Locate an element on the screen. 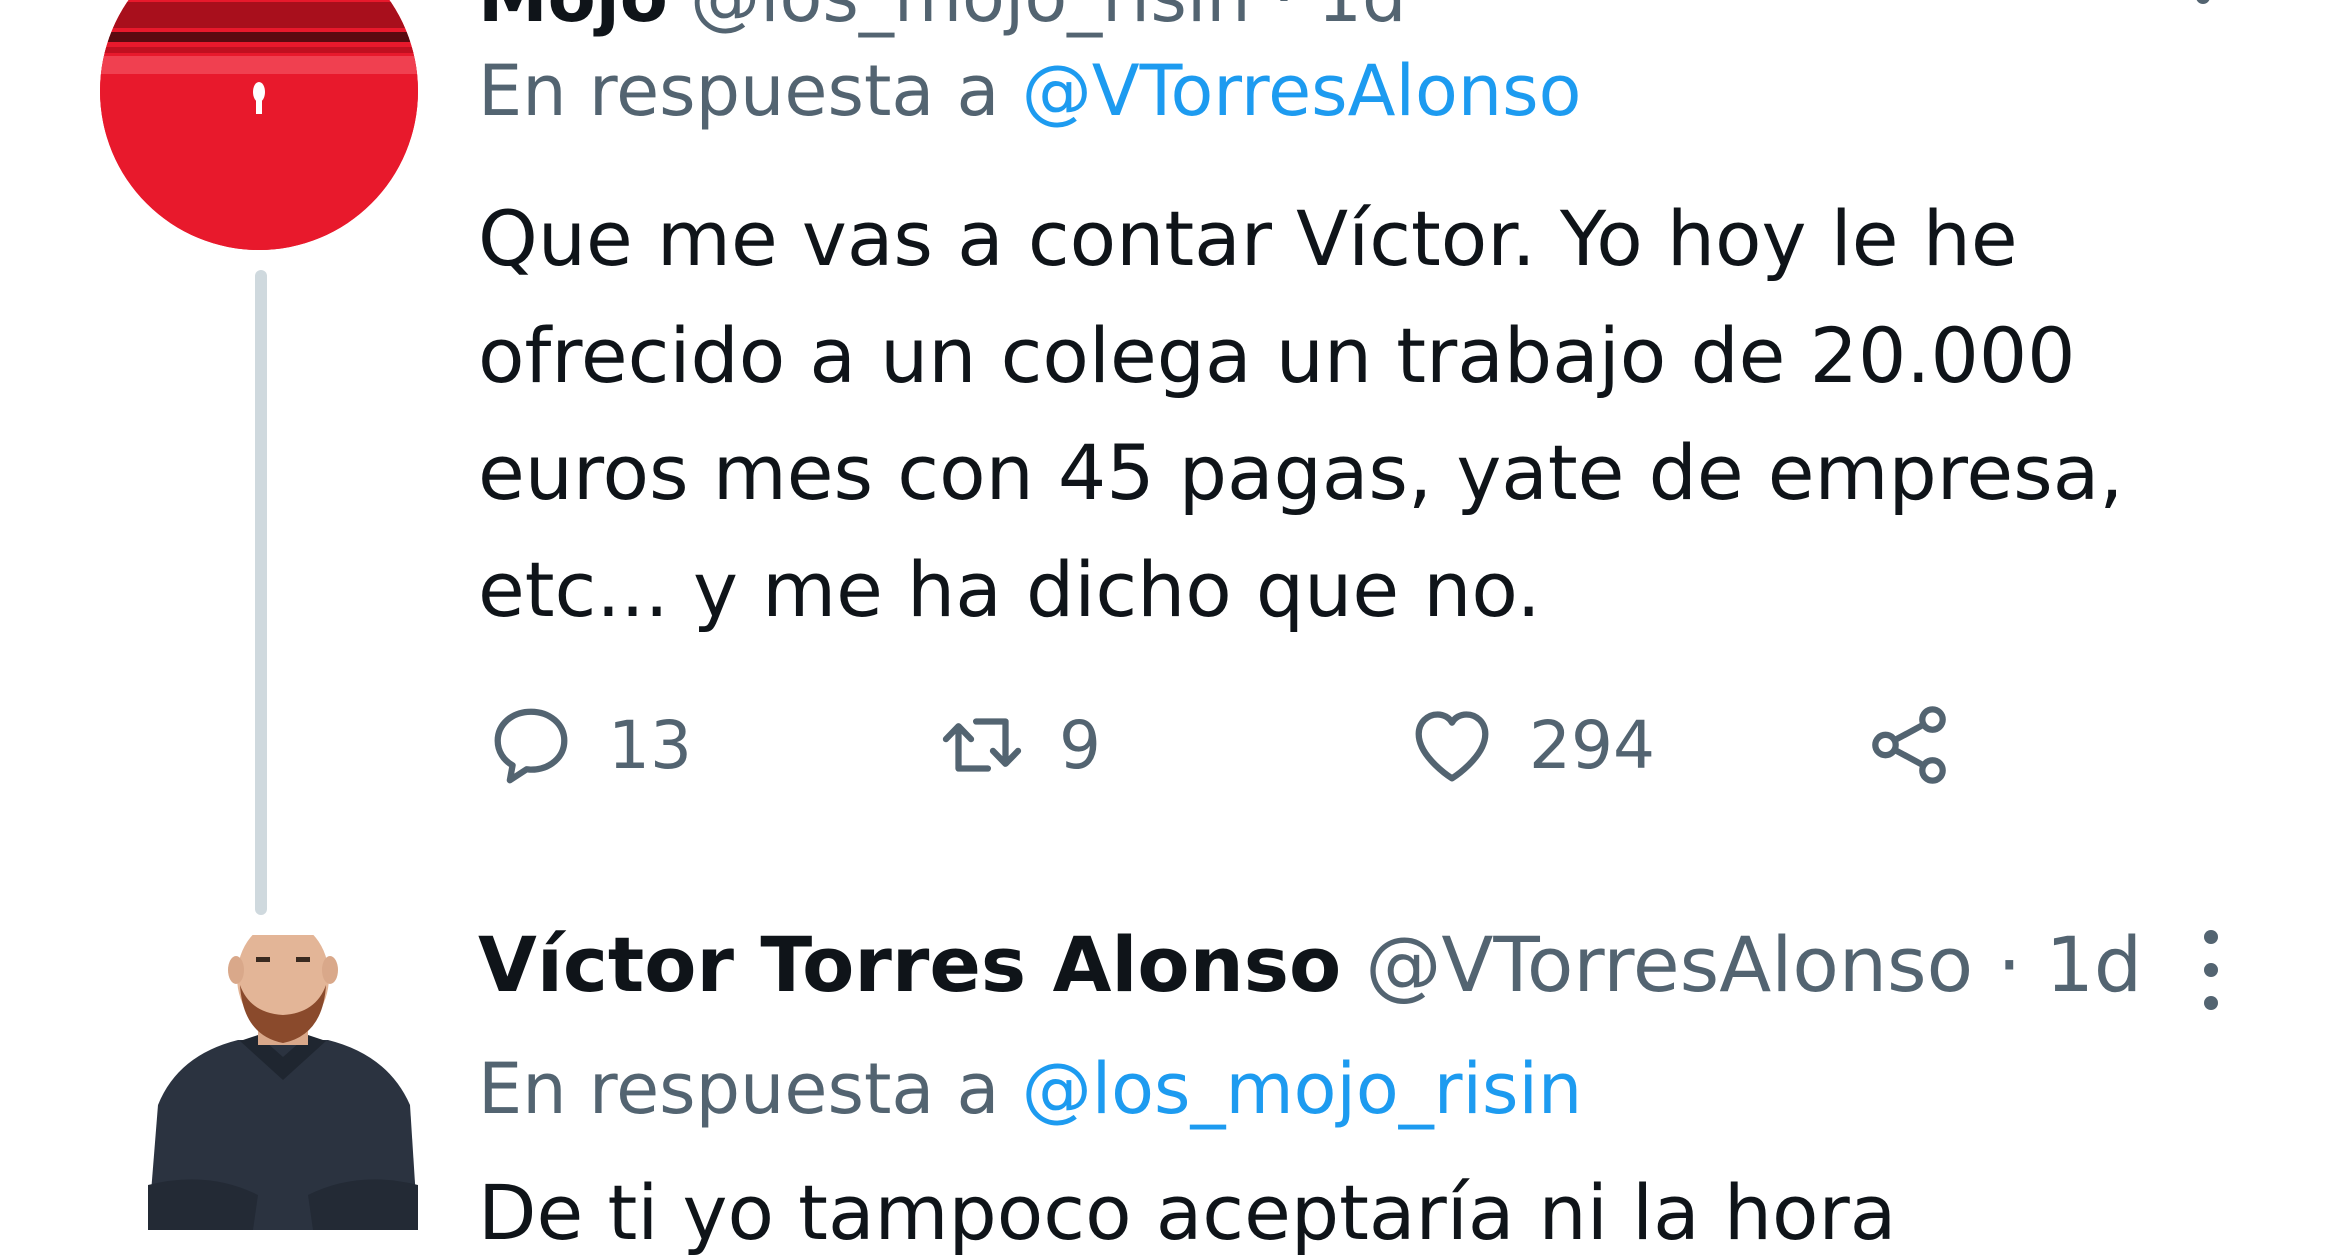 Image resolution: width=2350 pixels, height=1257 pixels. reply-icon is located at coordinates (531, 746).